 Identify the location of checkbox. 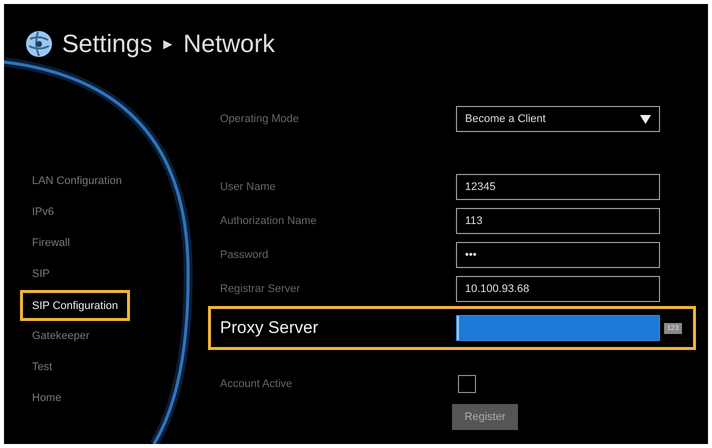
(467, 384).